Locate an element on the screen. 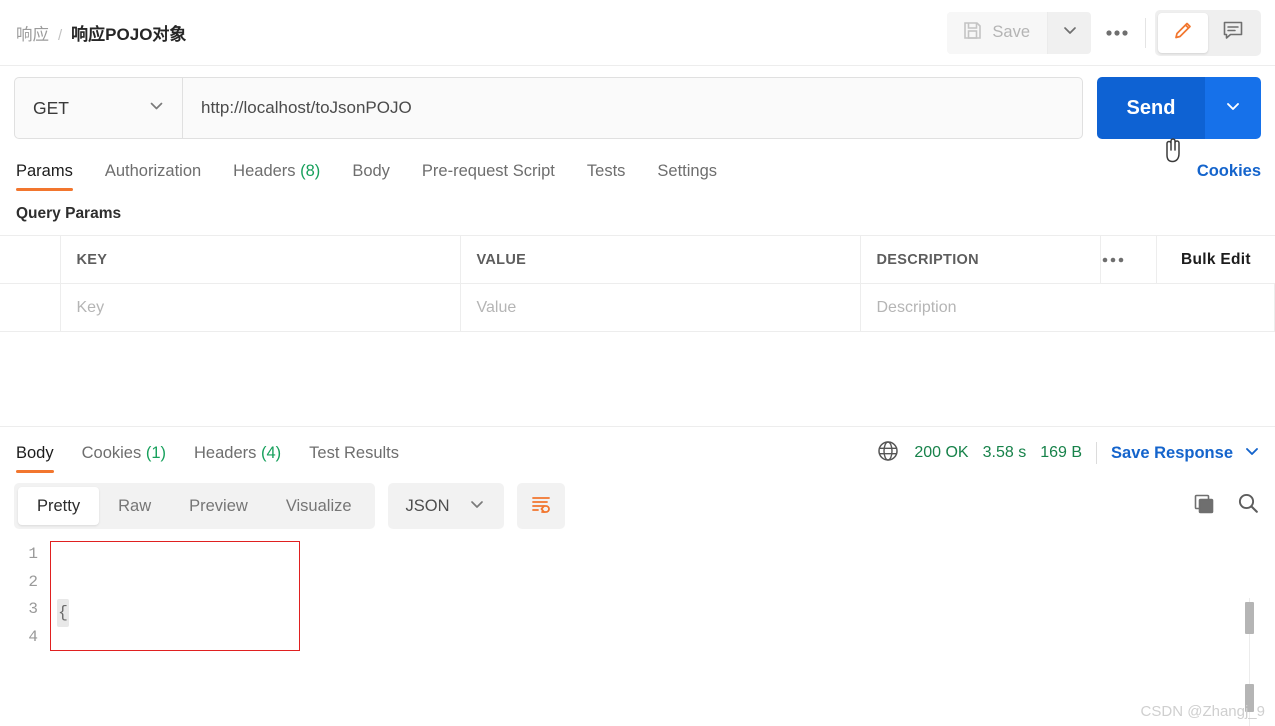  watermark: CSDN @Zhangj_9 is located at coordinates (1202, 711).